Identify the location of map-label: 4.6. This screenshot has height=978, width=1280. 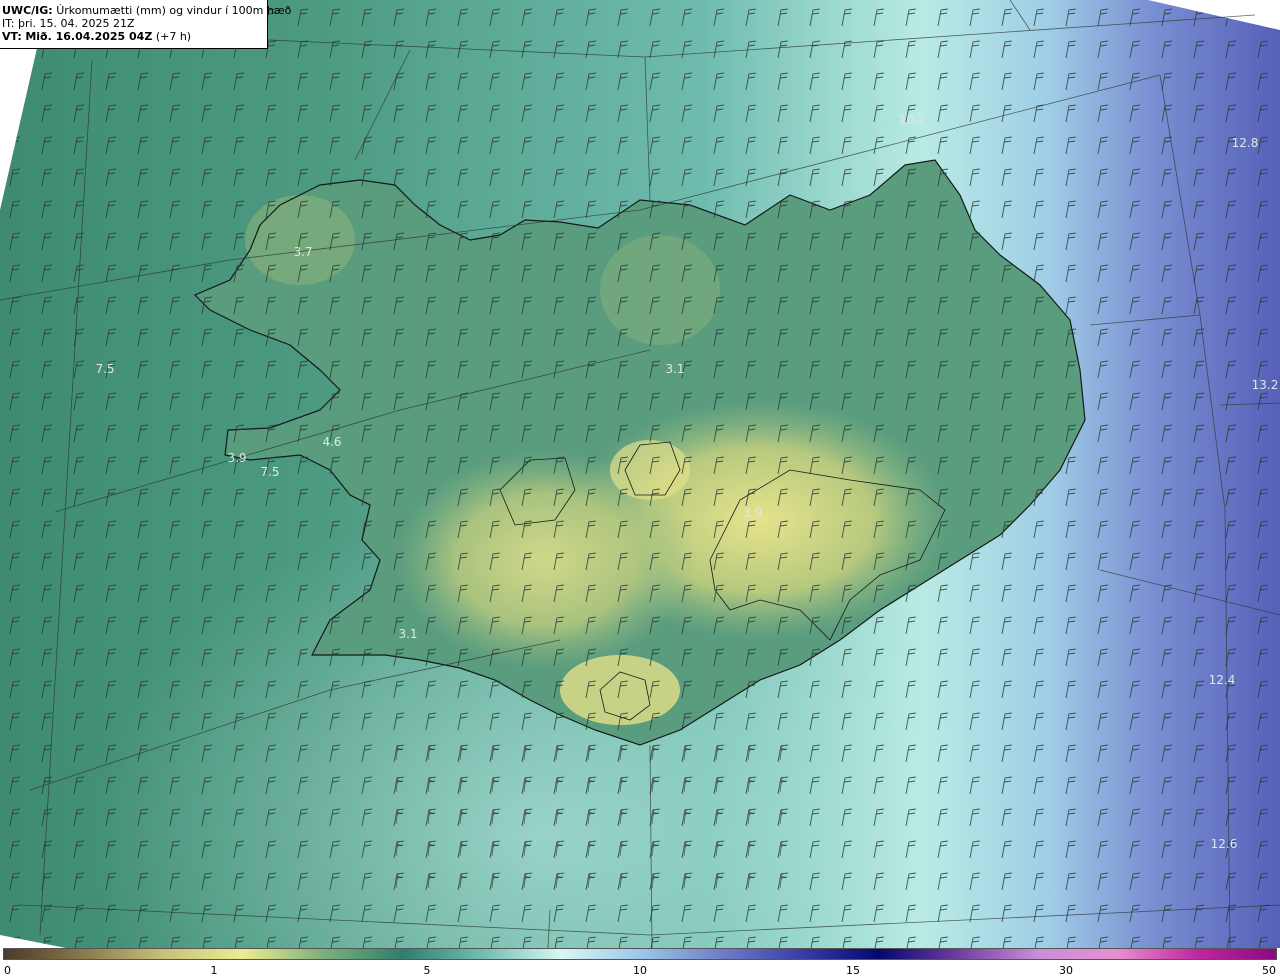
(331, 442).